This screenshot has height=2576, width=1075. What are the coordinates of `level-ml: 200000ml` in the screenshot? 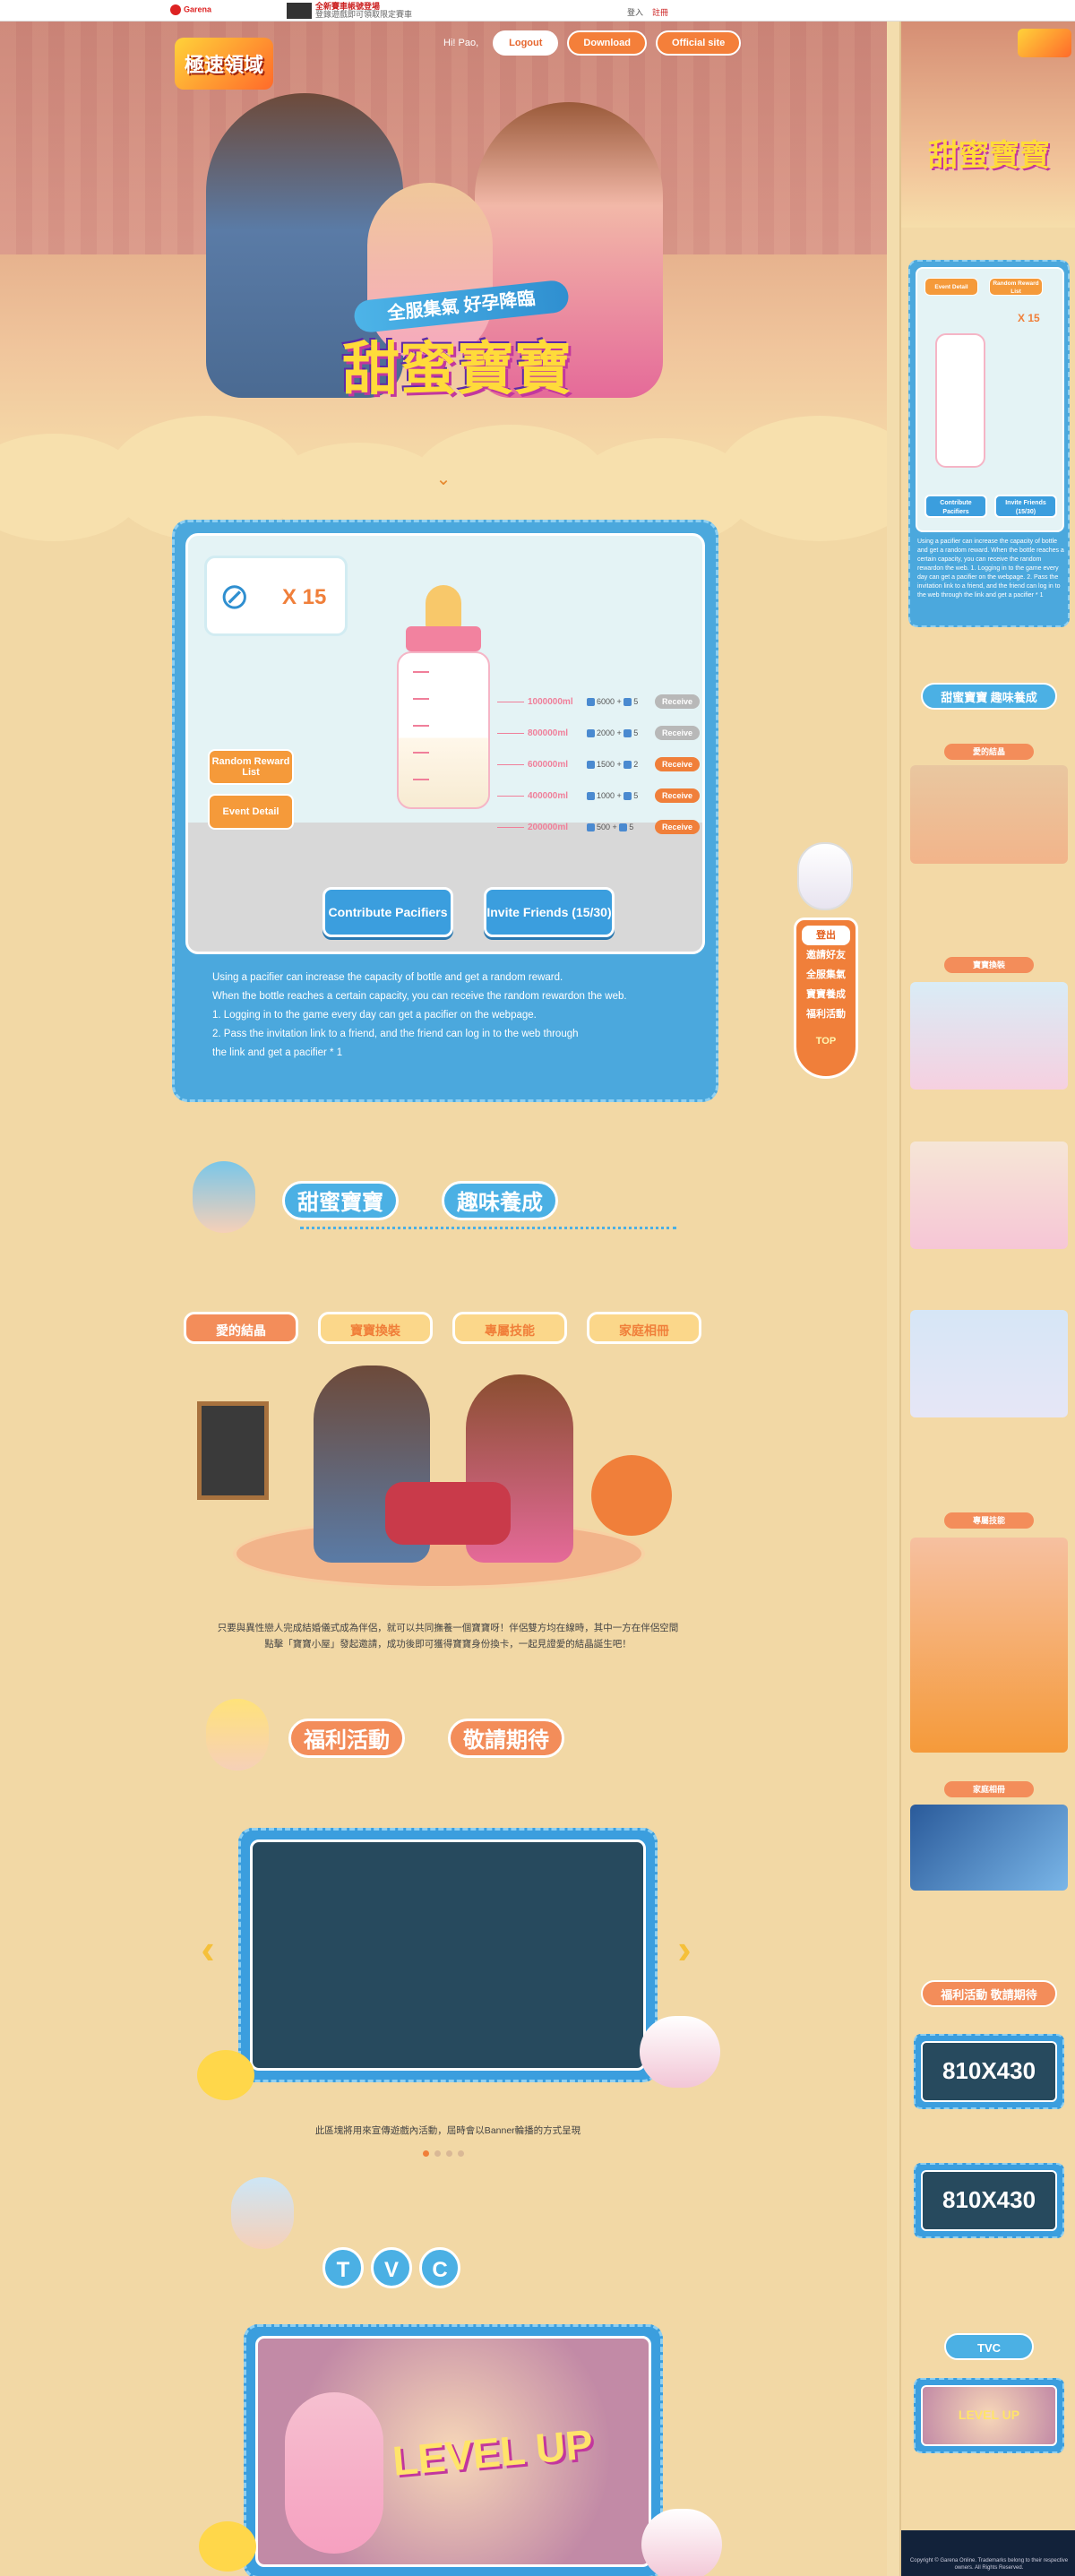 It's located at (548, 827).